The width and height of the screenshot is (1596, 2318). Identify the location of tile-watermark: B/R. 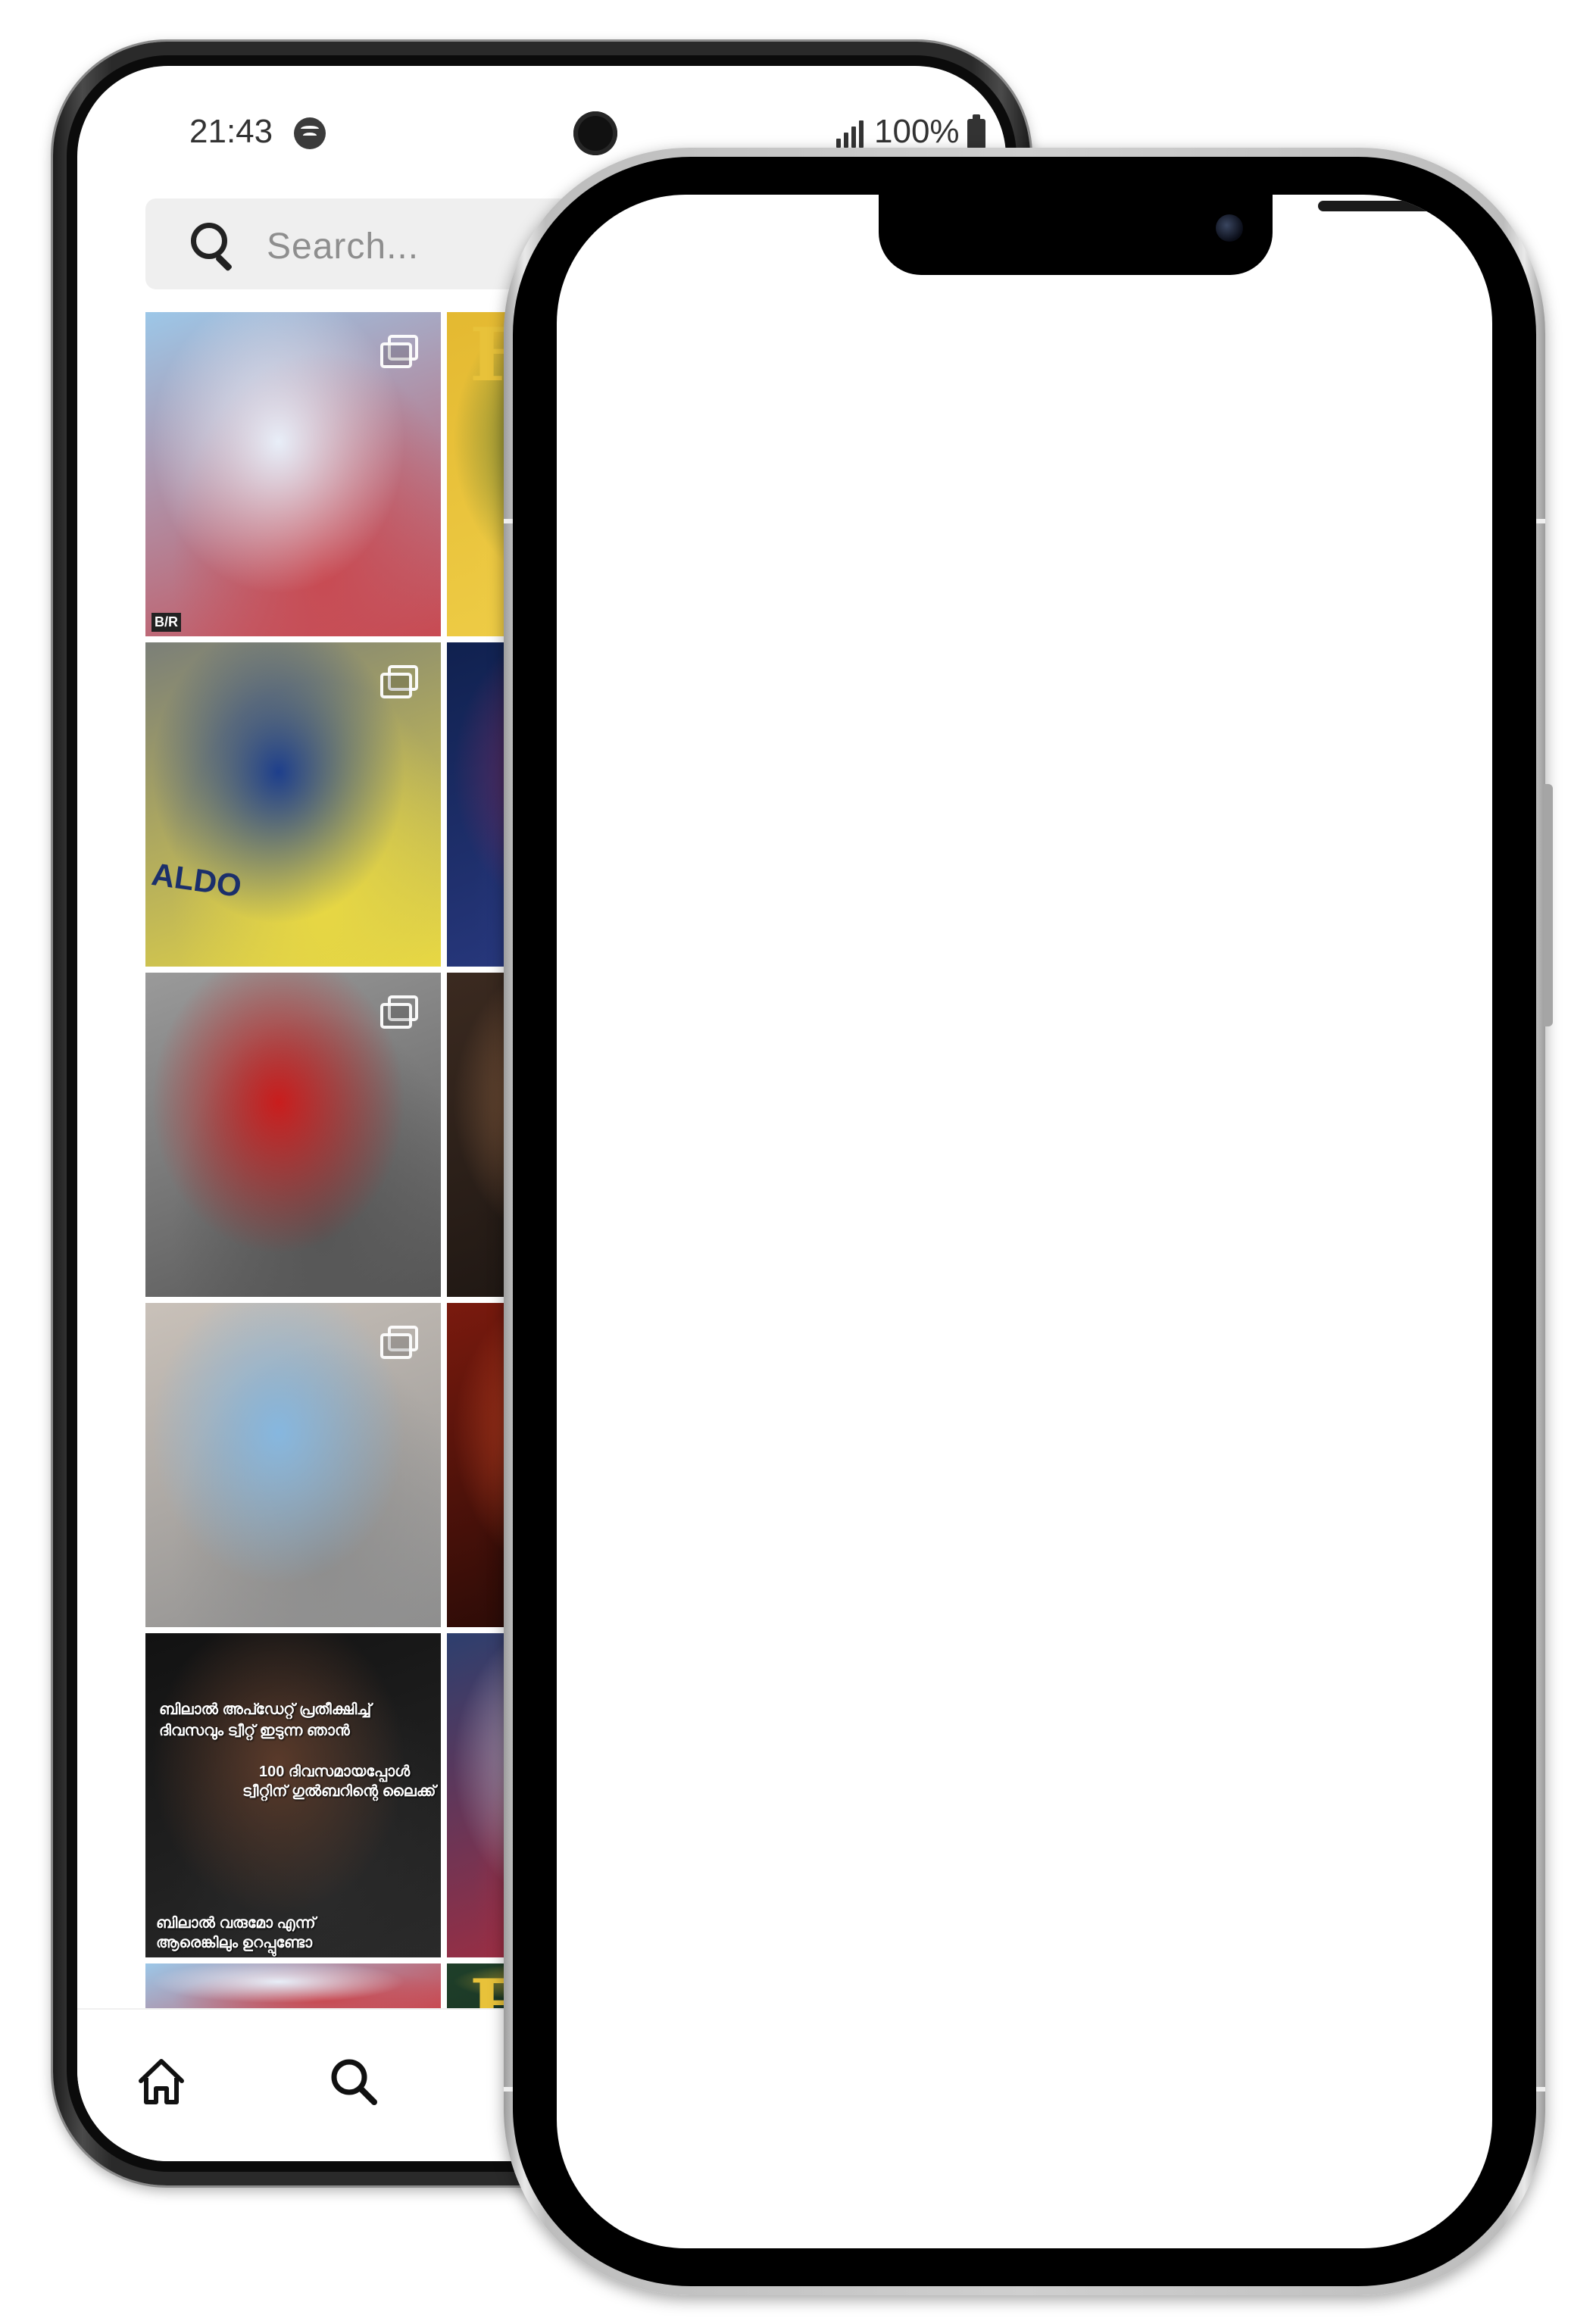
(166, 622).